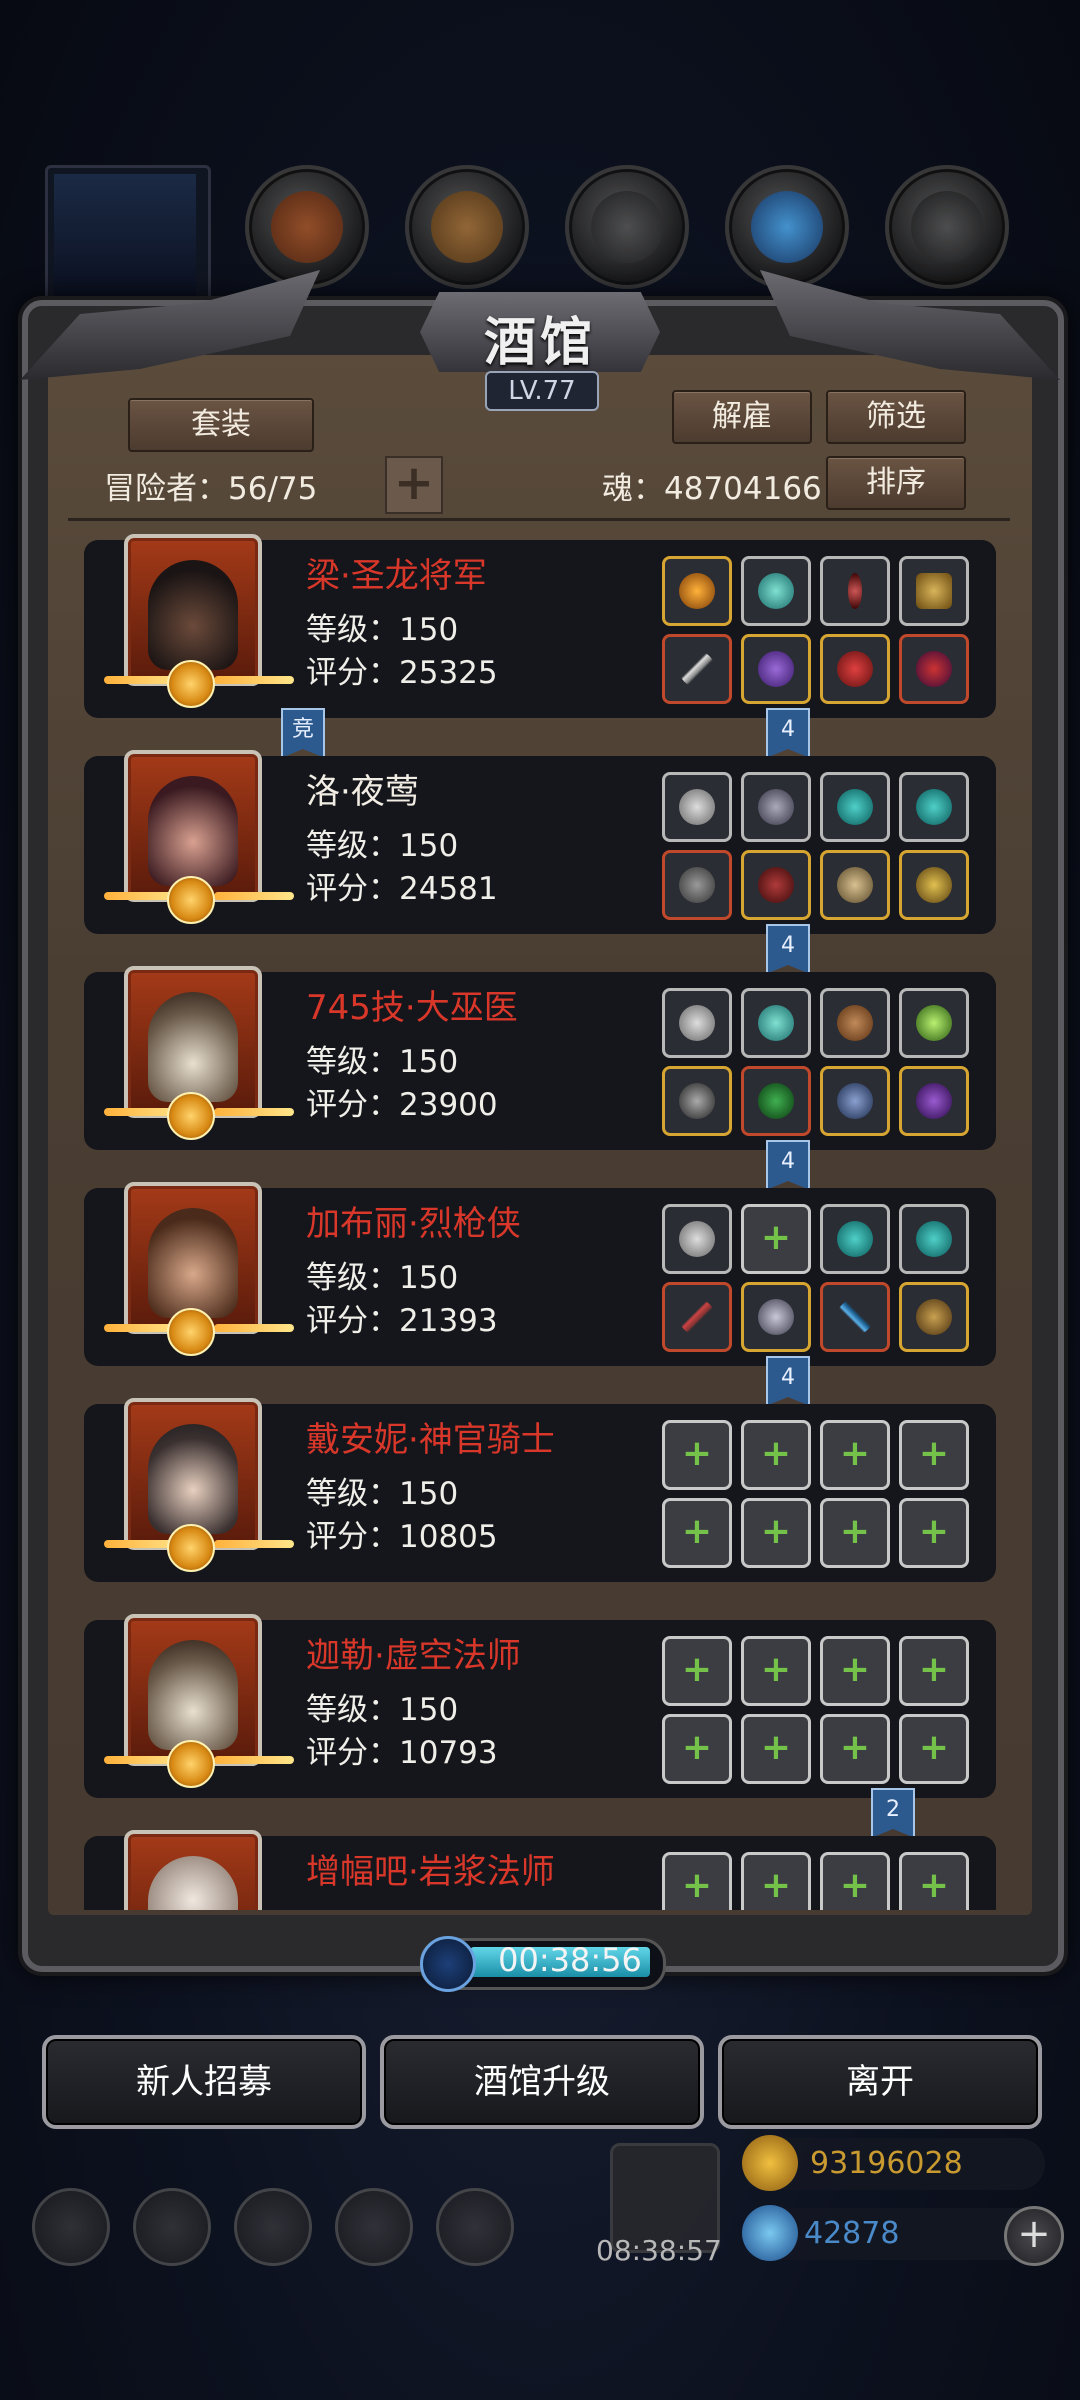  I want to click on tab-scroll, so click(627, 227).